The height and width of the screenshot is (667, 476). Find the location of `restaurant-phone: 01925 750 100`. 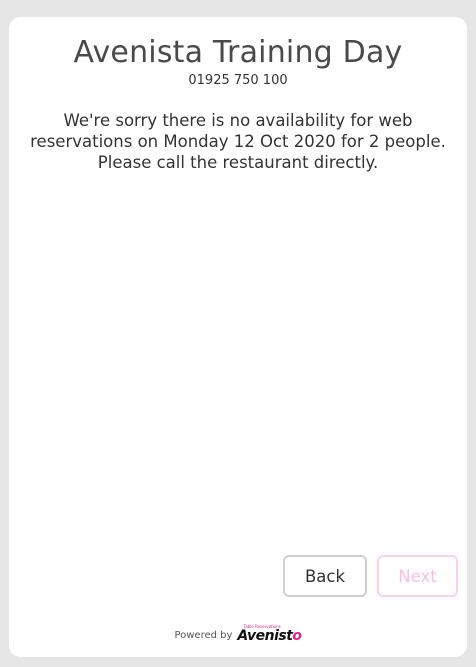

restaurant-phone: 01925 750 100 is located at coordinates (238, 80).